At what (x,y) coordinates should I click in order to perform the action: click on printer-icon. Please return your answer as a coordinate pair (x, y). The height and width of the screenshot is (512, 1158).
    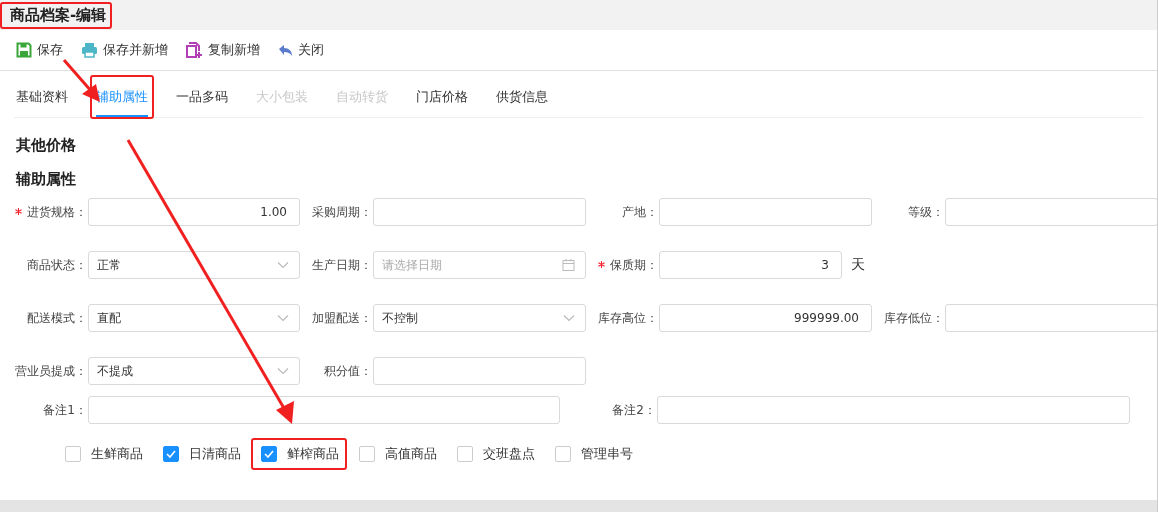
    Looking at the image, I should click on (89, 50).